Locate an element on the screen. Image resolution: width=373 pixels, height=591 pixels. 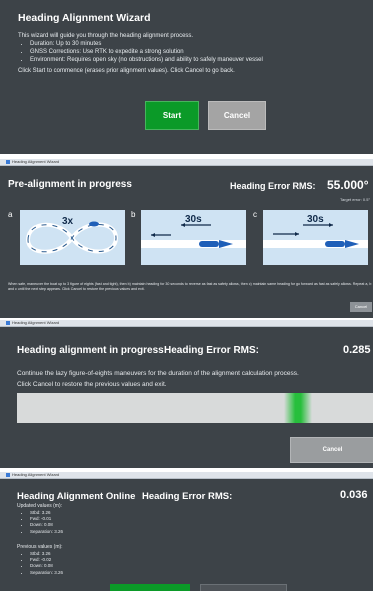
reverse-illustration: 30s is located at coordinates (193, 237).